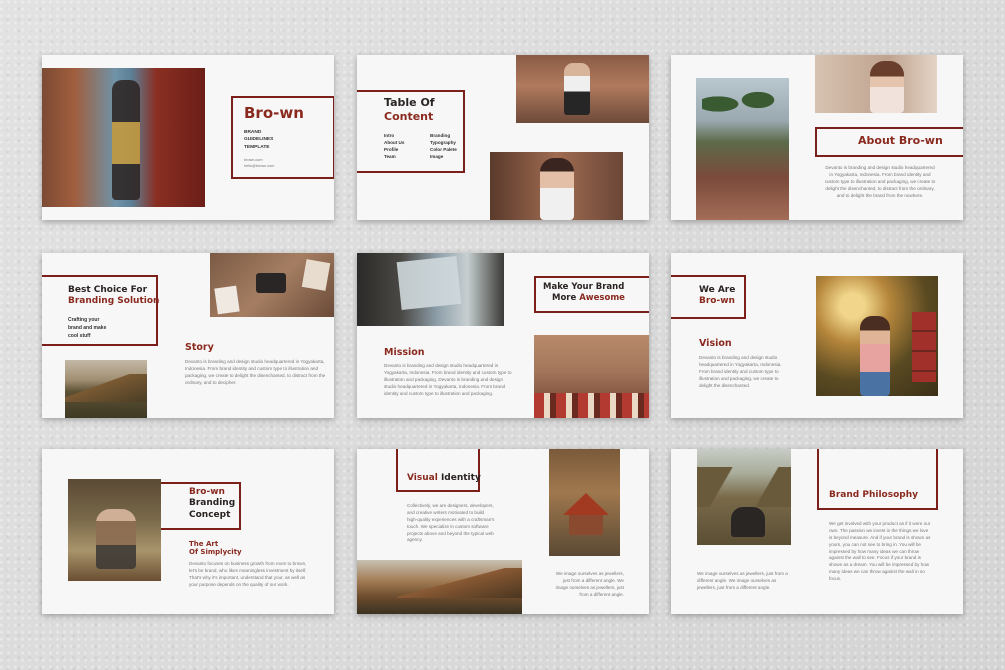  Describe the element at coordinates (391, 150) in the screenshot. I see `toc-item: Profile` at that location.